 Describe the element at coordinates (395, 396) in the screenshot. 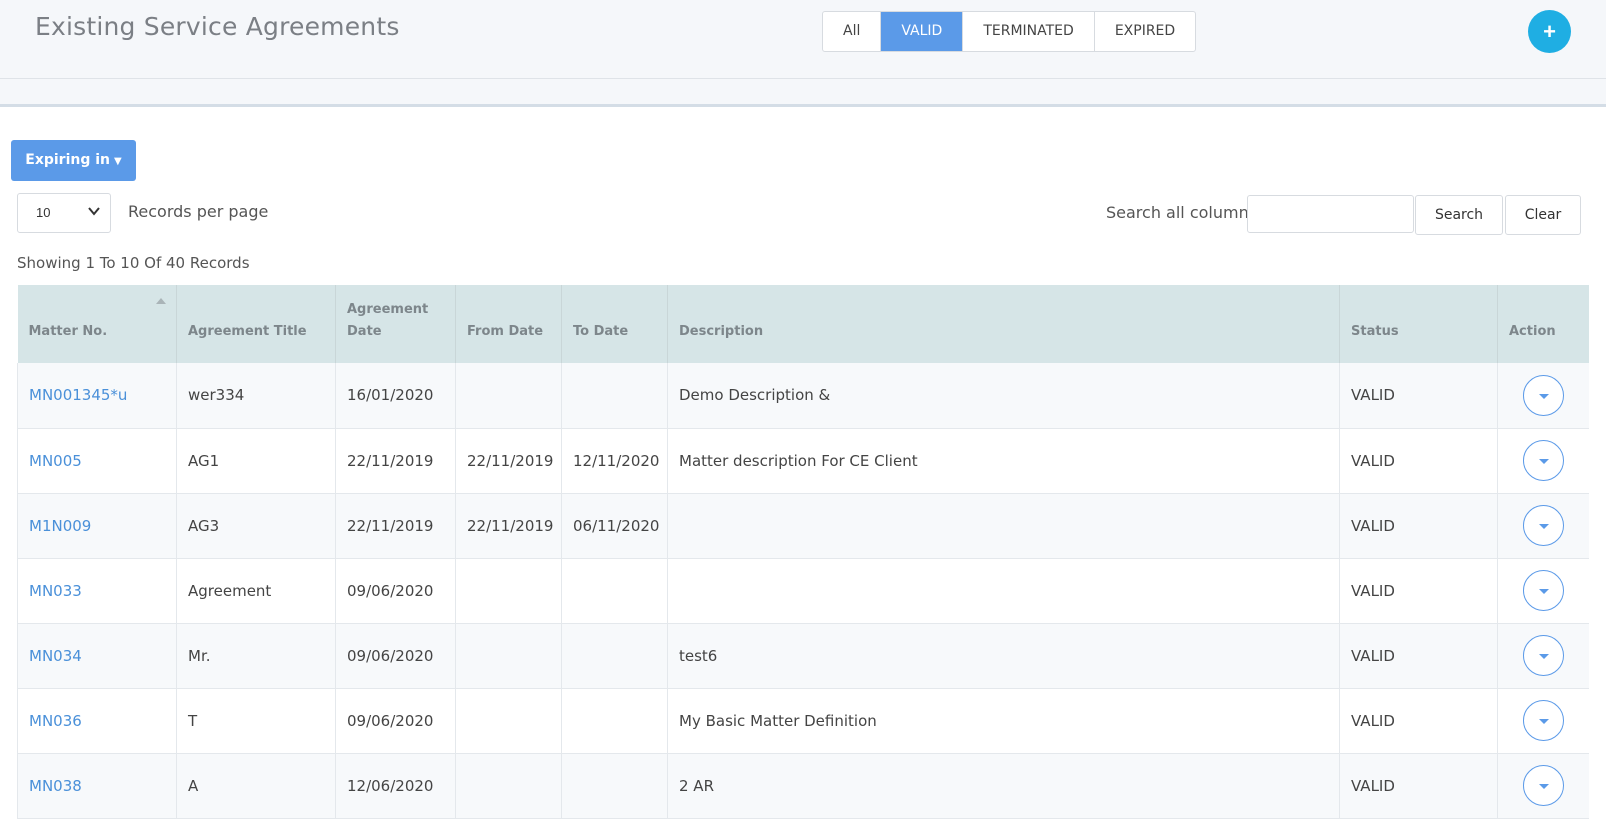

I see `agreement-date-cell: 16/01/2020` at that location.